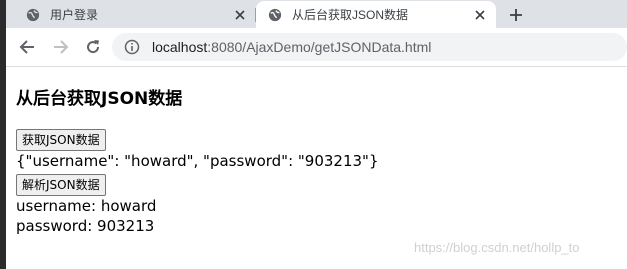  Describe the element at coordinates (74, 15) in the screenshot. I see `tab-label: 用户登录` at that location.